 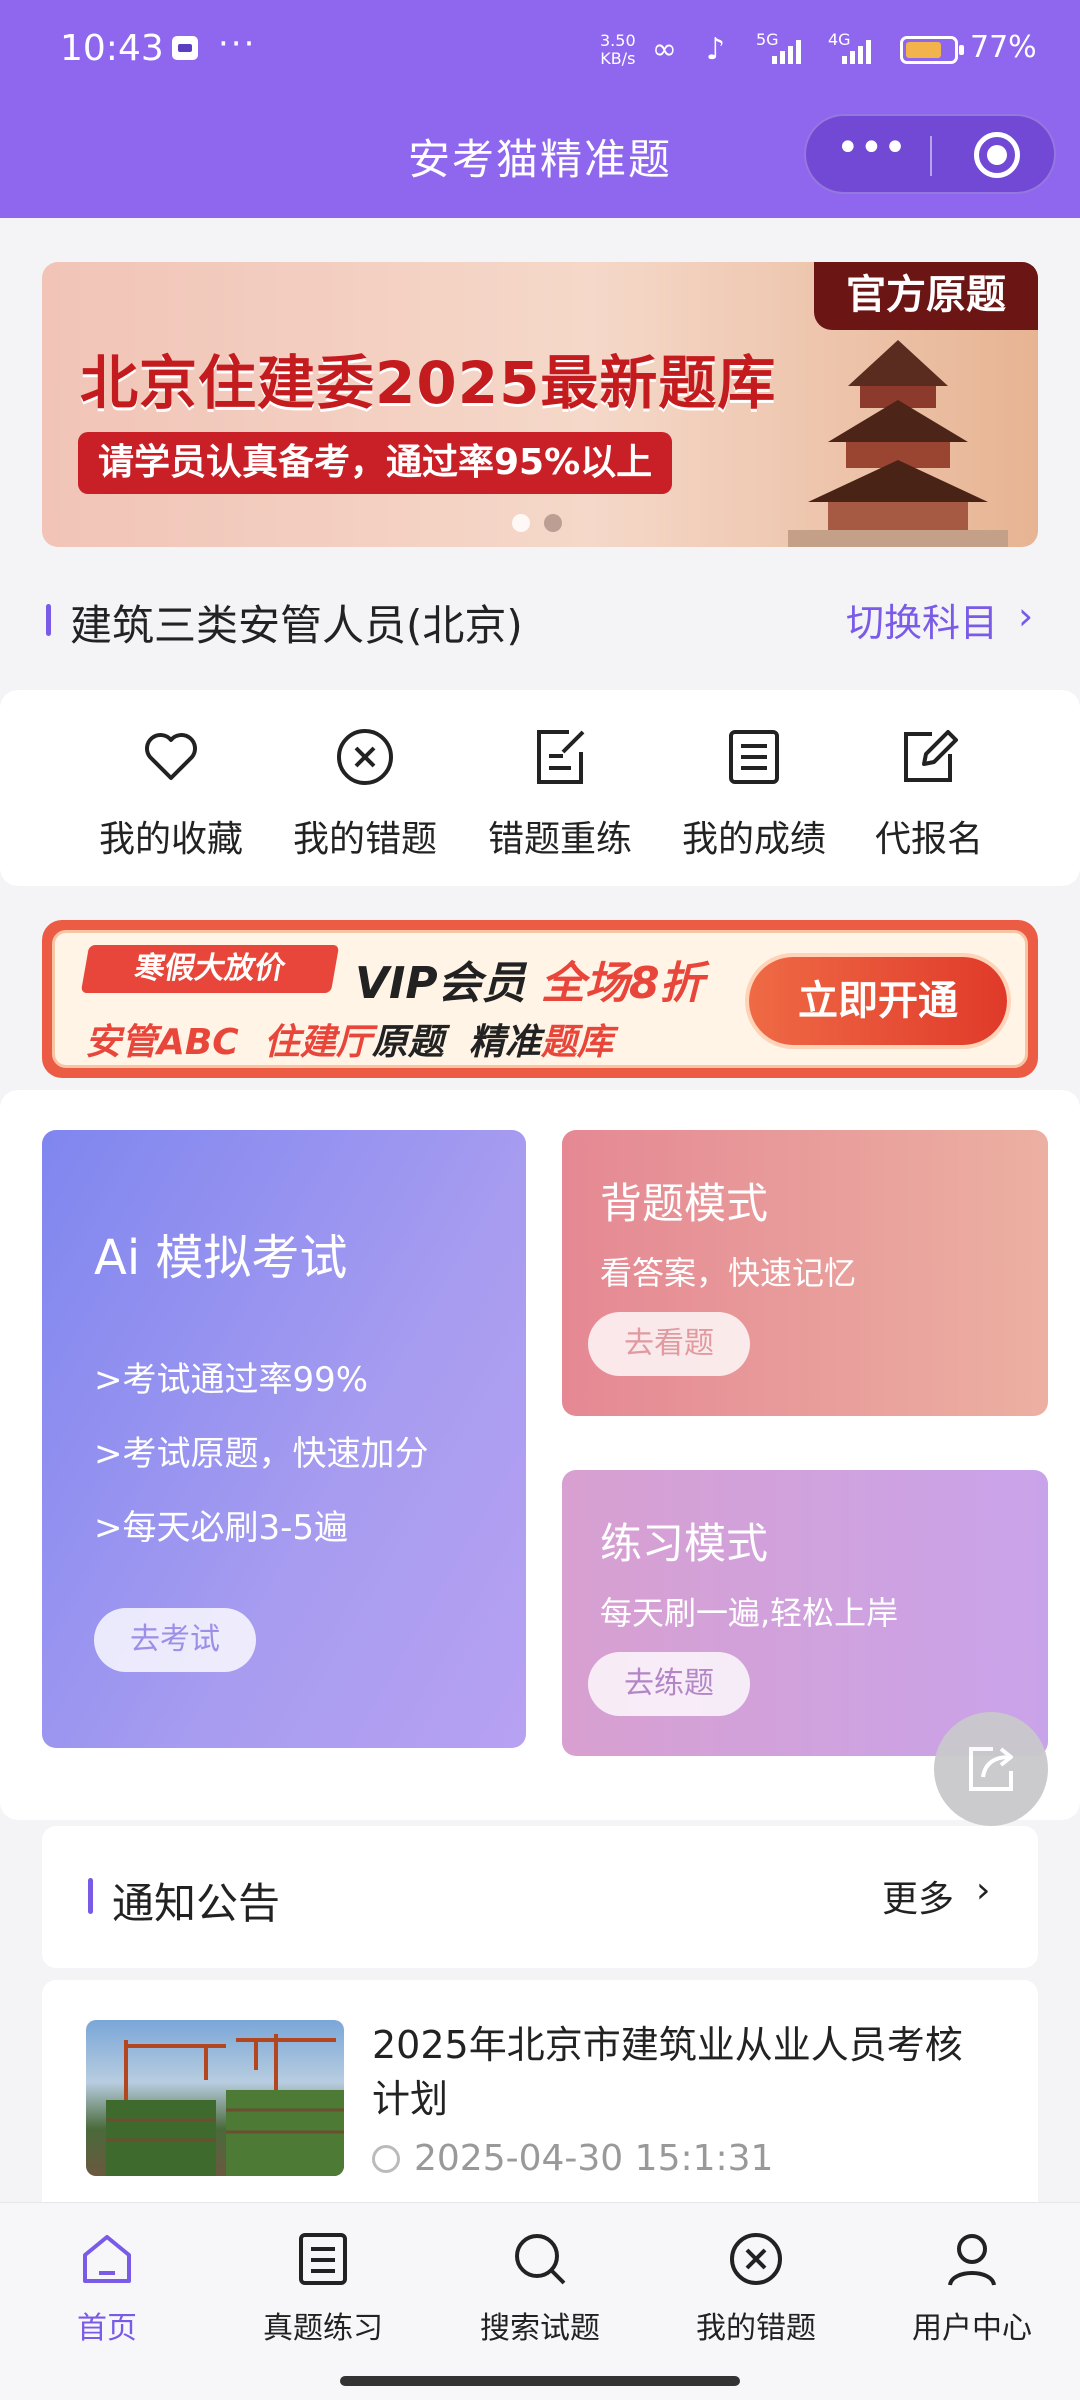 I want to click on vip-promo-banner: 寒假大放价 VIP会员 全场8折 安管ABC 住建厅原题 精准题库 立即开通, so click(x=540, y=999).